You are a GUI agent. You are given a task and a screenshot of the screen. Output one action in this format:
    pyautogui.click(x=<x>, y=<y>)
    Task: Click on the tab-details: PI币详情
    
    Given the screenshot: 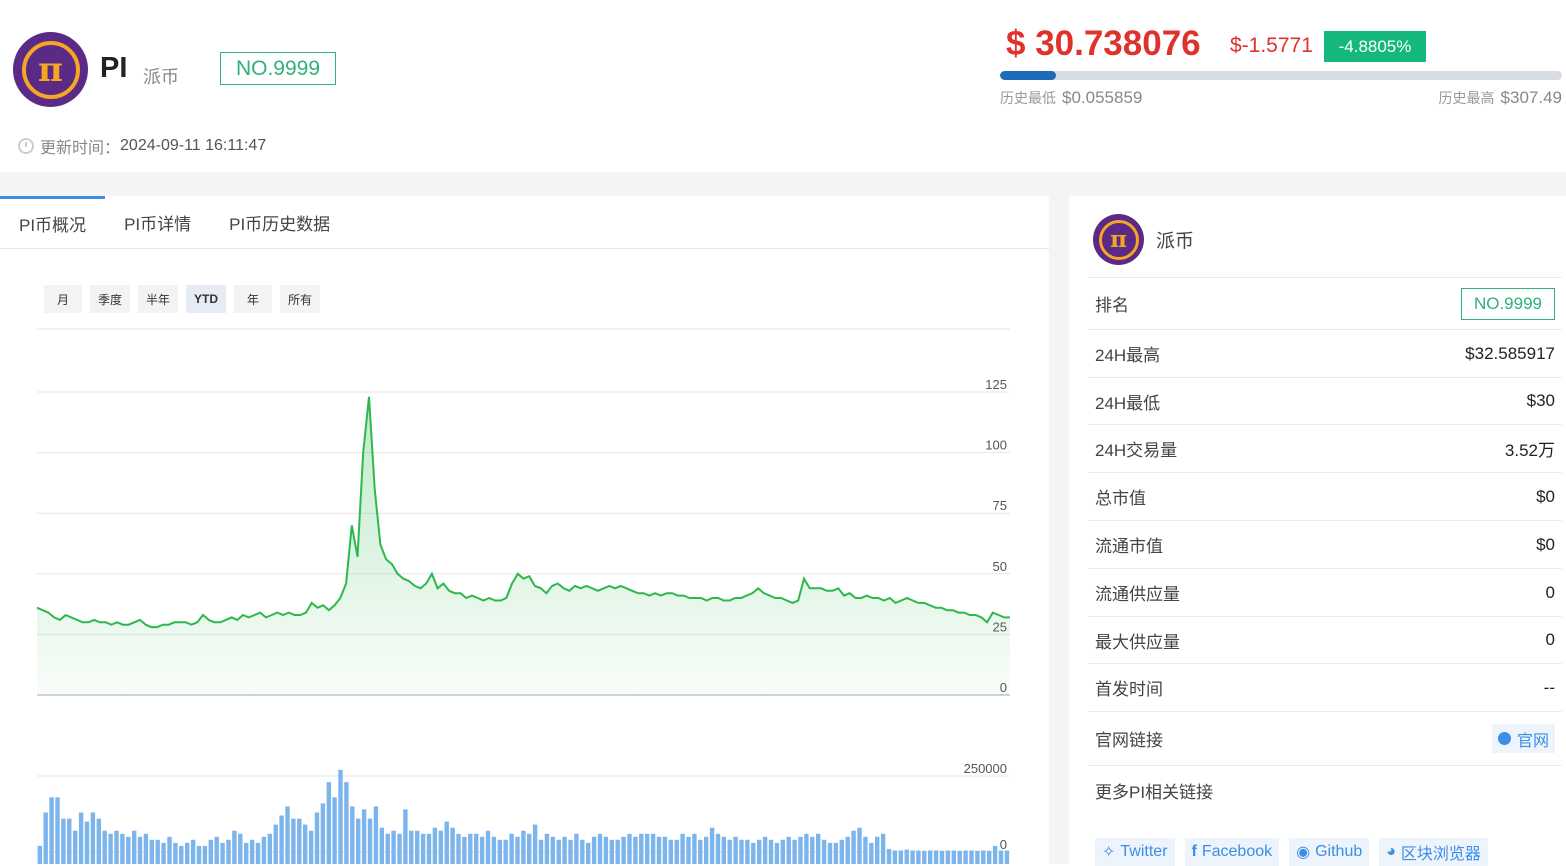 What is the action you would take?
    pyautogui.click(x=157, y=222)
    